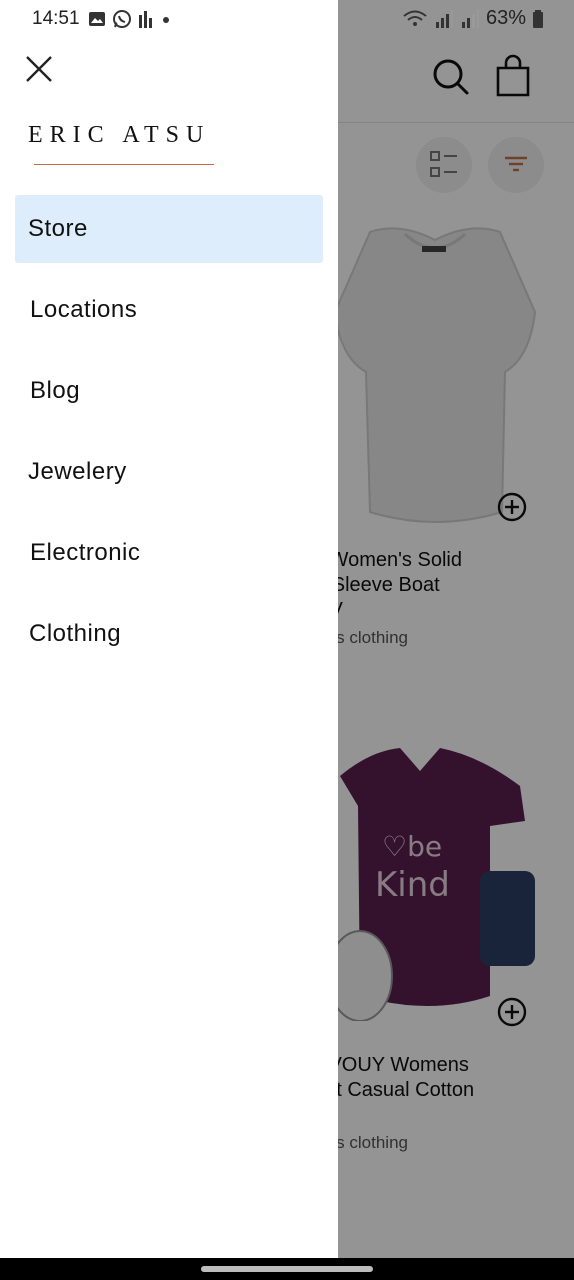  I want to click on notification-icons, so click(130, 19).